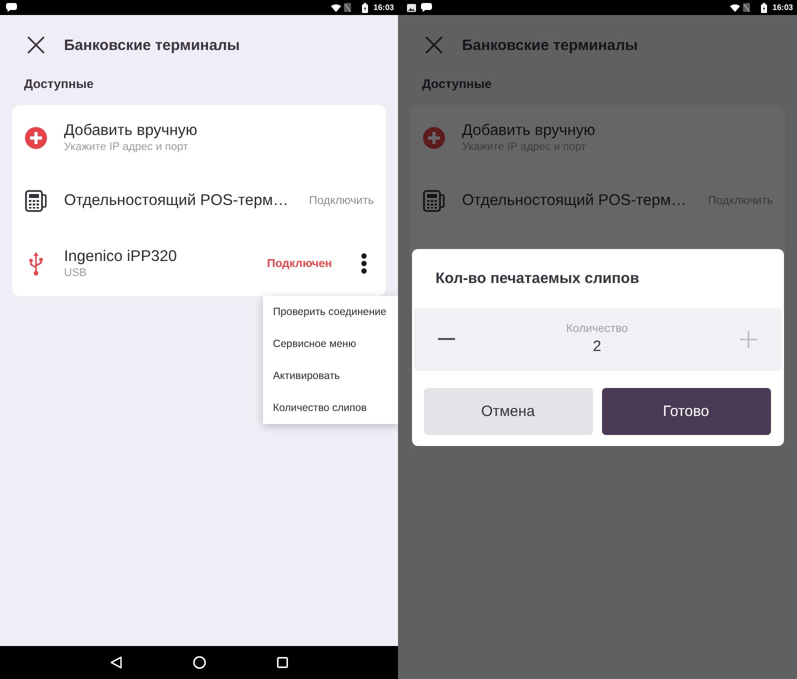 Image resolution: width=797 pixels, height=679 pixels. What do you see at coordinates (364, 263) in the screenshot?
I see `more-options-icon` at bounding box center [364, 263].